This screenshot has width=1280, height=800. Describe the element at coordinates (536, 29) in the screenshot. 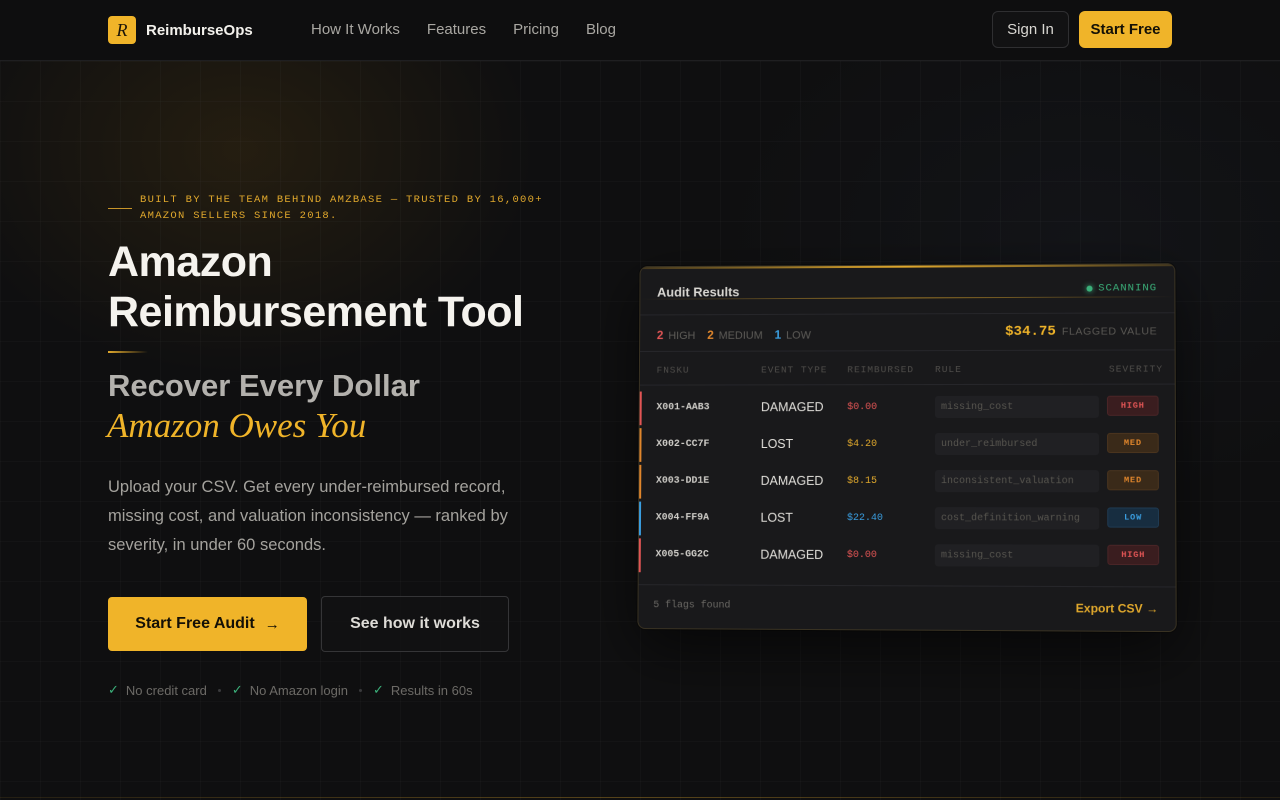

I see `nav-link-pricing: Pricing` at that location.